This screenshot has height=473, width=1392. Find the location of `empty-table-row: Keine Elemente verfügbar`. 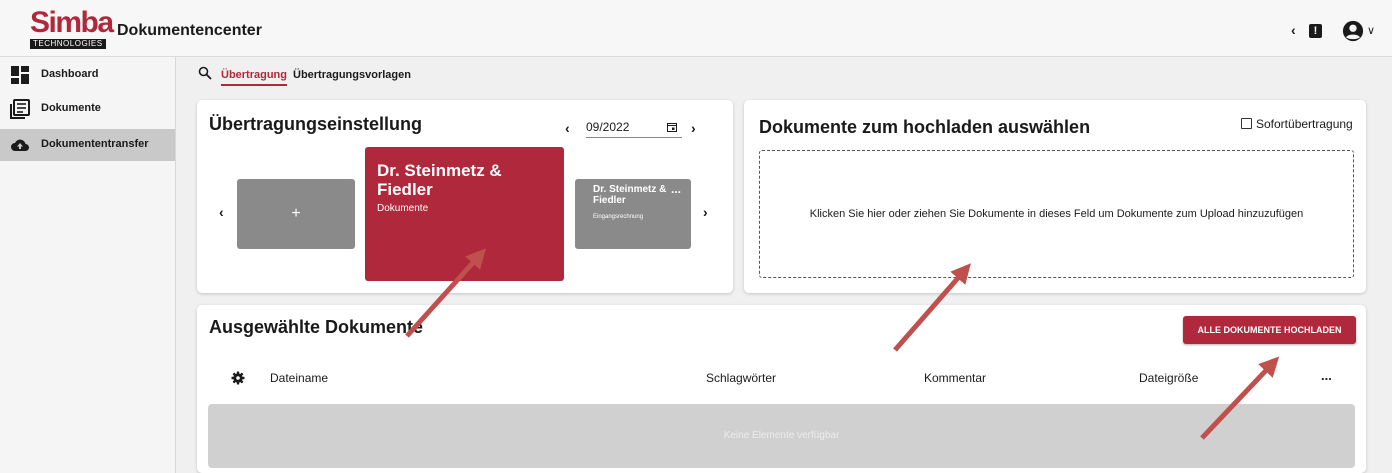

empty-table-row: Keine Elemente verfügbar is located at coordinates (781, 436).